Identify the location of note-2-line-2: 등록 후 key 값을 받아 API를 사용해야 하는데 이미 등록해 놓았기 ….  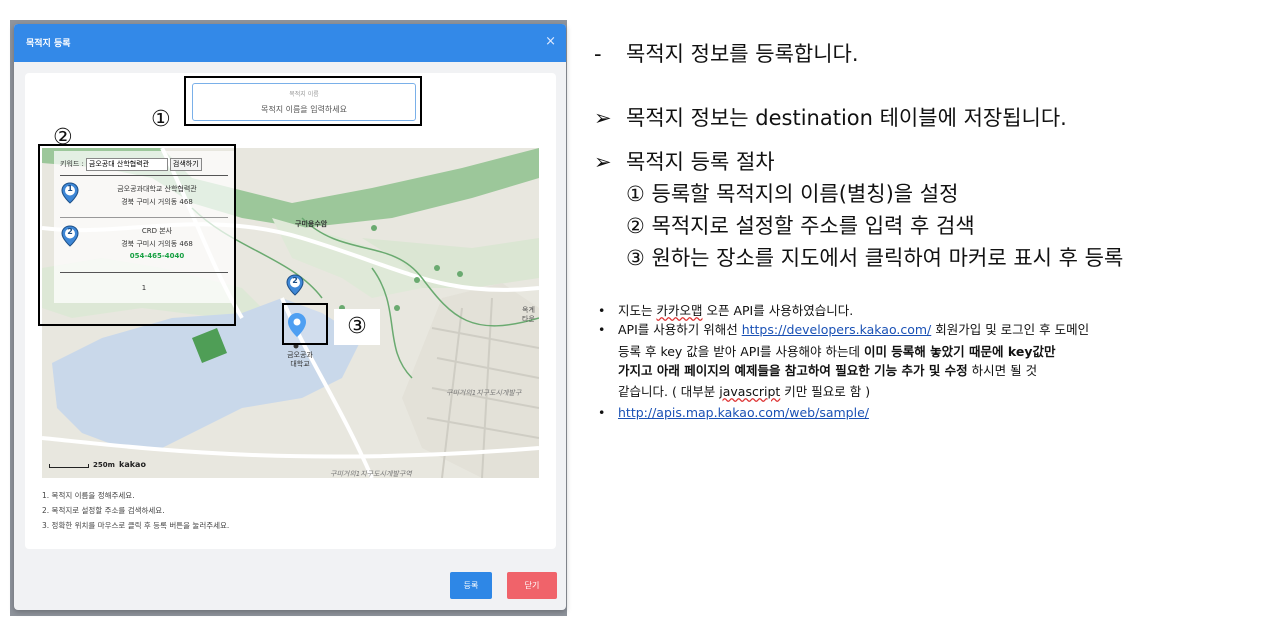
(836, 352).